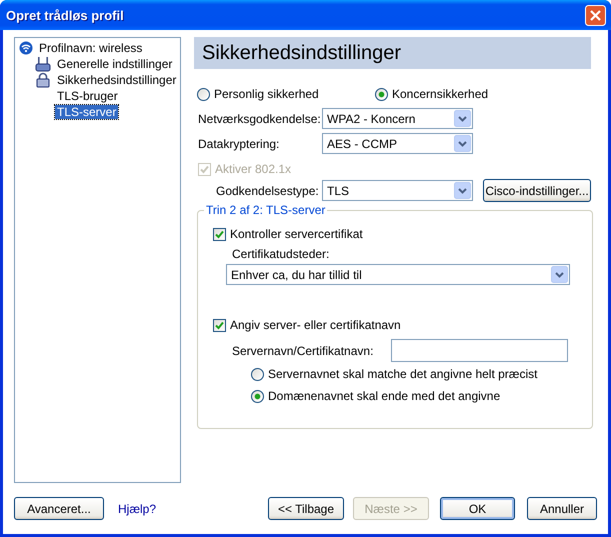 The image size is (611, 537). Describe the element at coordinates (260, 119) in the screenshot. I see `field-label: Netværksgodkendelse:` at that location.